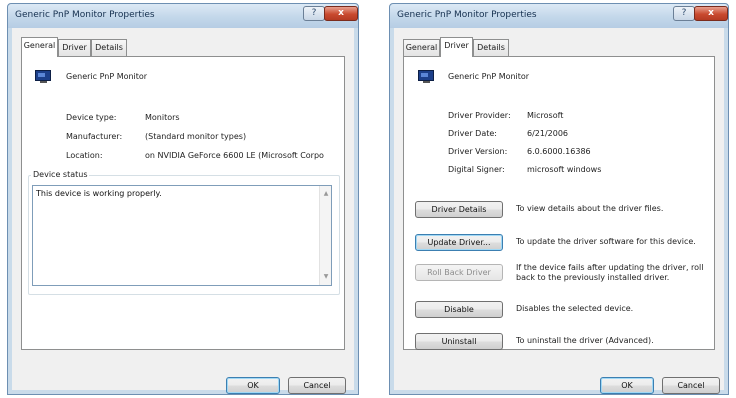 The image size is (736, 398). I want to click on device-status-textbox: This device is working properly. ▲ ▼, so click(182, 235).